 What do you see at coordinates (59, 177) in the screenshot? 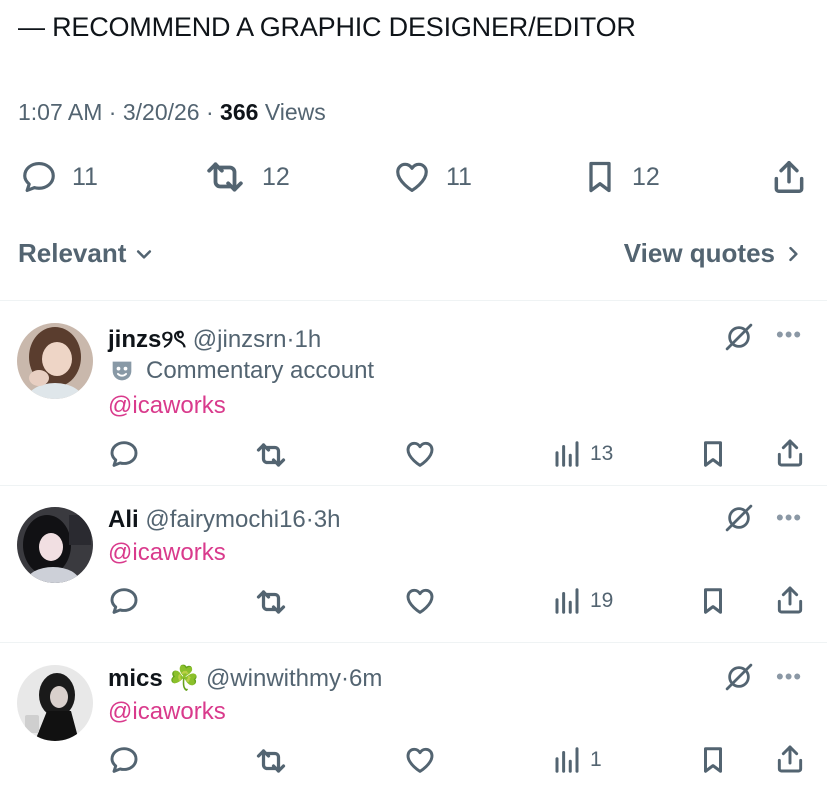
I see `reply-button: 11` at bounding box center [59, 177].